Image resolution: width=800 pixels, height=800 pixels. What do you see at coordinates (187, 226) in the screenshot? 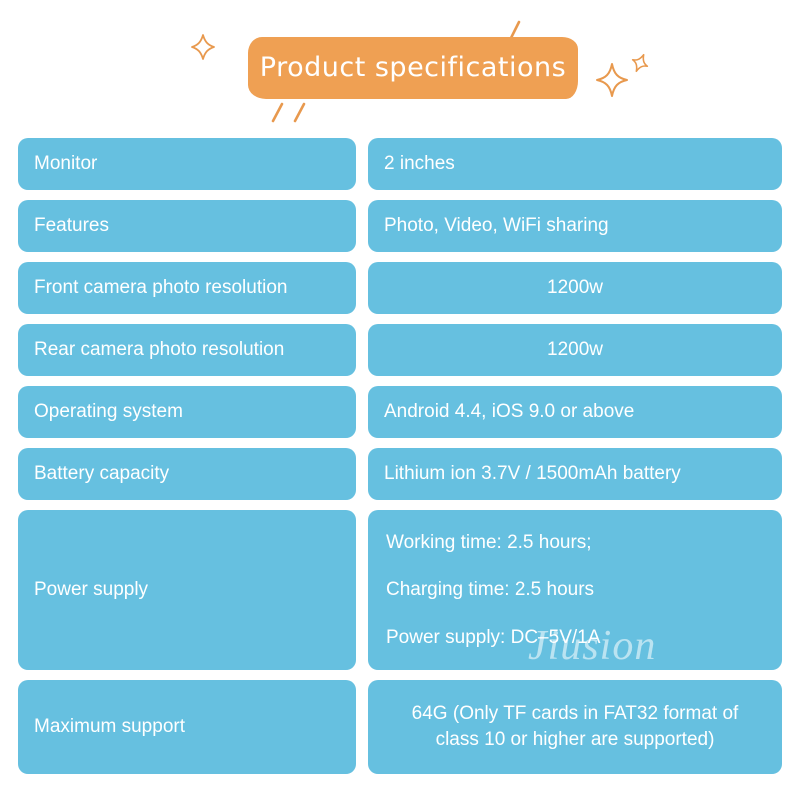
I see `spec-label-features: Features` at bounding box center [187, 226].